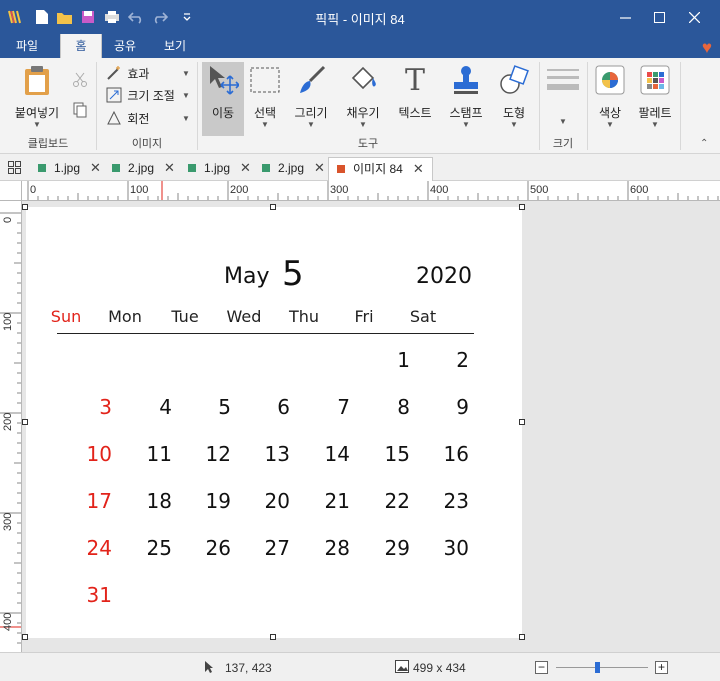  Describe the element at coordinates (247, 276) in the screenshot. I see `calendar-month: May` at that location.